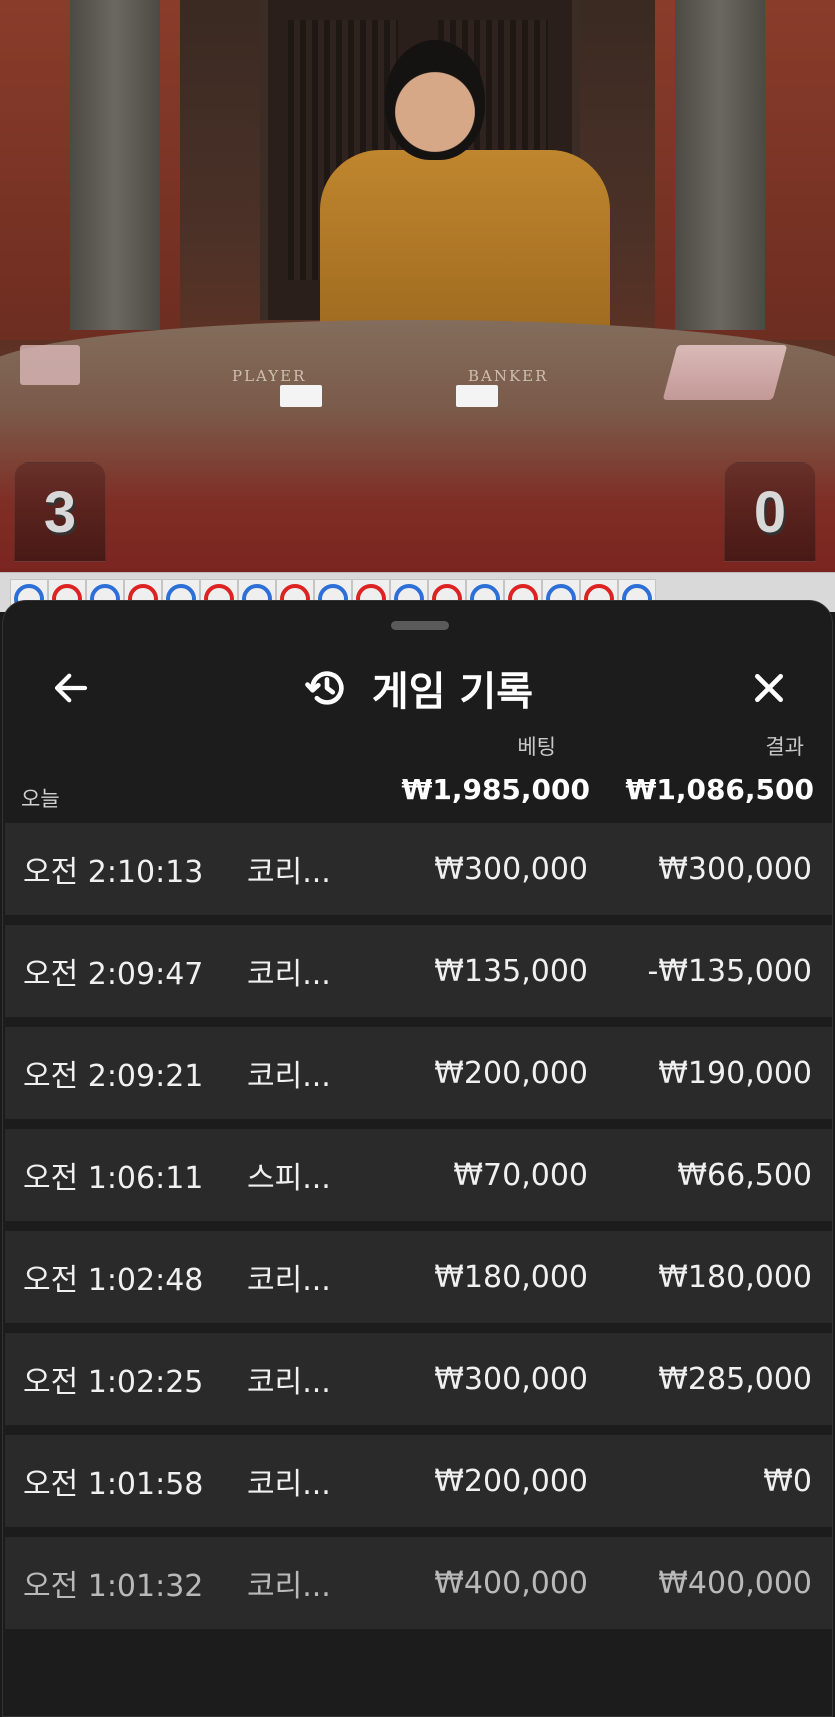  I want to click on row-time: 오전 1:01:58, so click(113, 1484).